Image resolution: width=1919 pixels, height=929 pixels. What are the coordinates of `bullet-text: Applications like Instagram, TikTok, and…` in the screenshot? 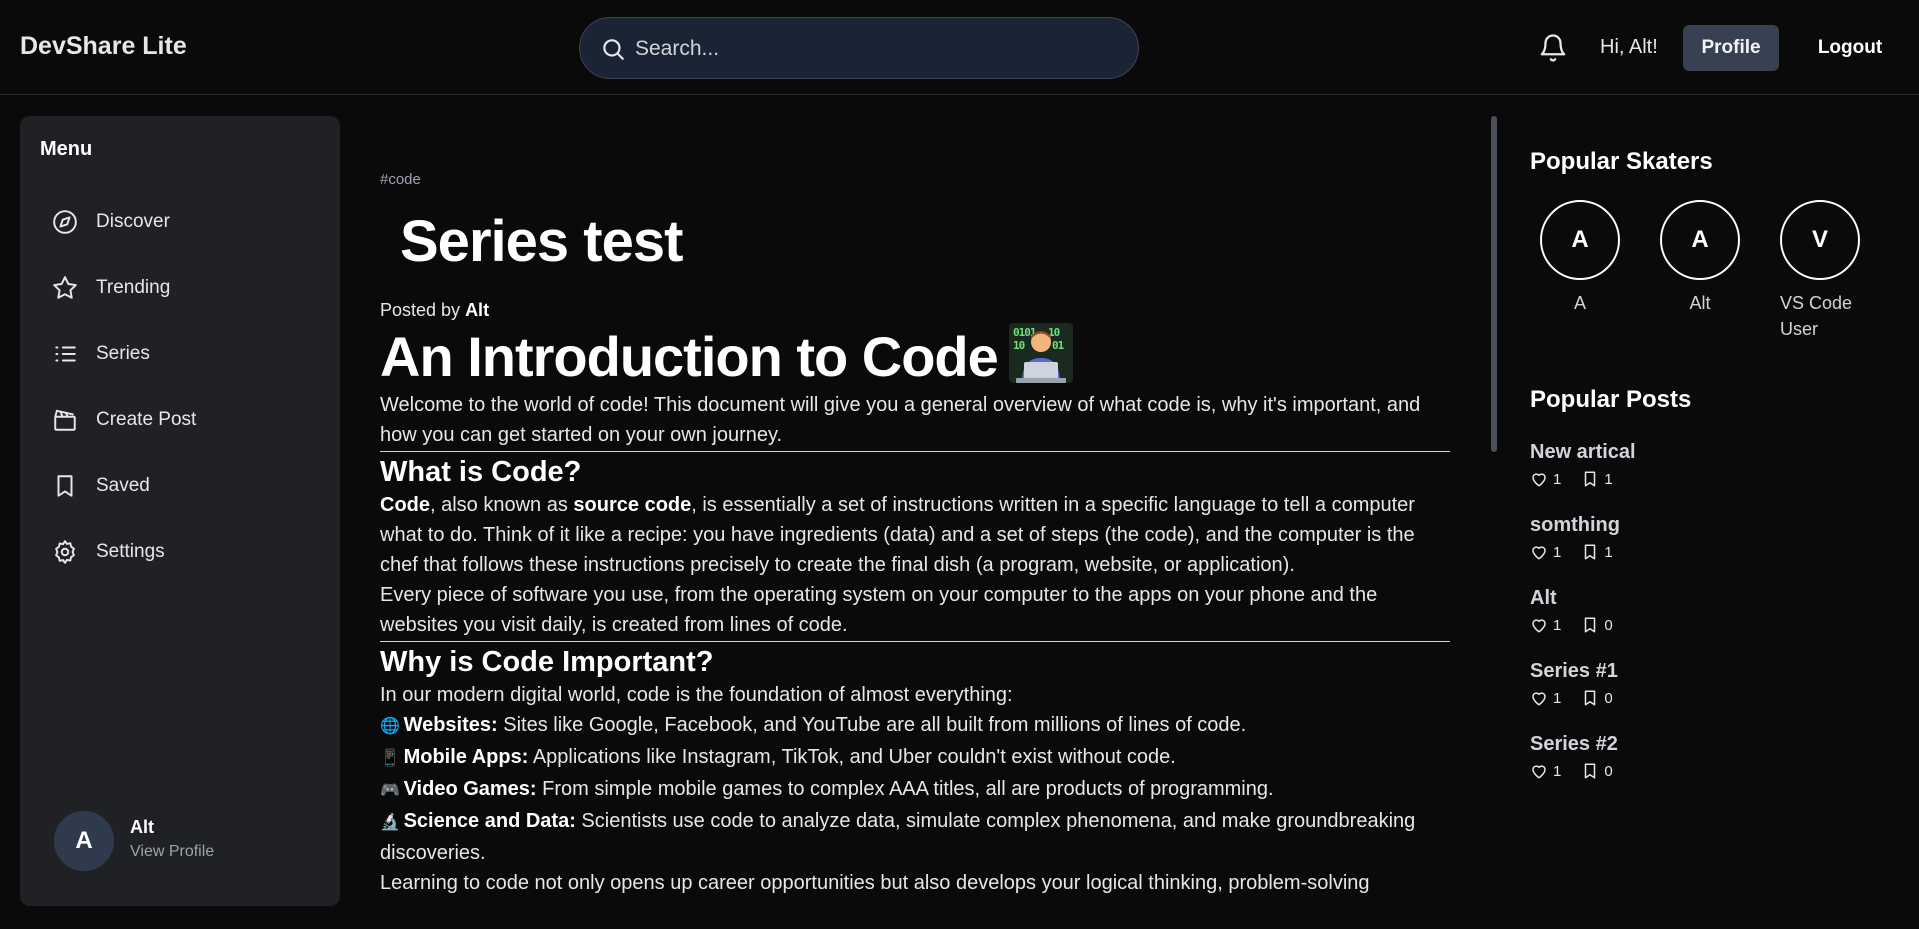 It's located at (852, 757).